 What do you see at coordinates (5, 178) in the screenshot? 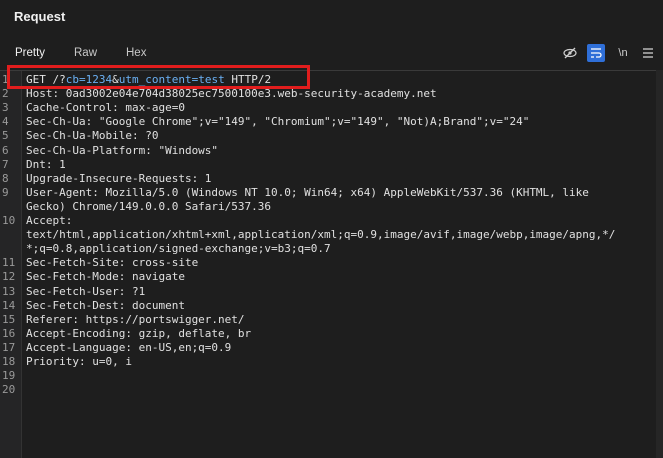
I see `line-number: 8` at bounding box center [5, 178].